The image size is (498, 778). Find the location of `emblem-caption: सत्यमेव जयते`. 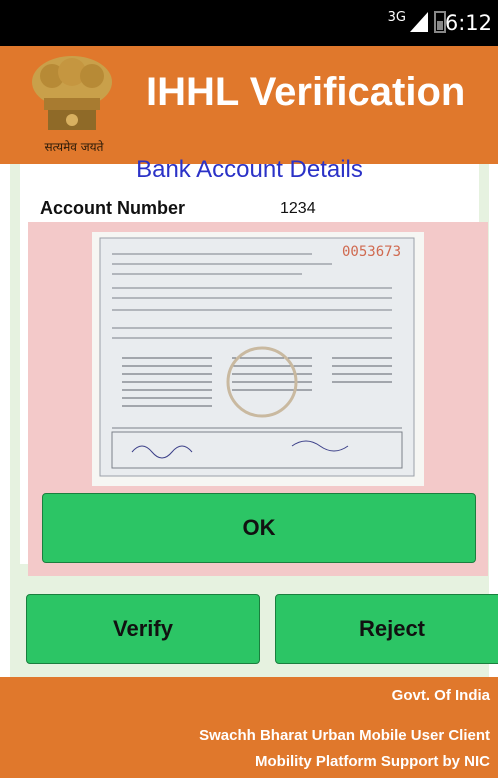

emblem-caption: सत्यमेव जयते is located at coordinates (74, 147).